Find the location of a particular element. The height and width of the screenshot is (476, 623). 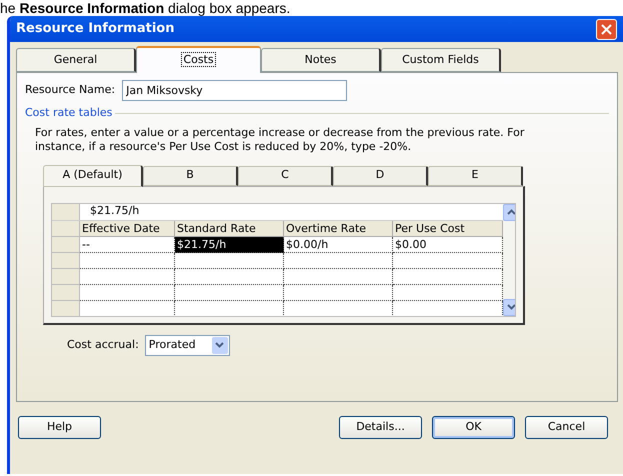

scroll-up-icon is located at coordinates (511, 212).